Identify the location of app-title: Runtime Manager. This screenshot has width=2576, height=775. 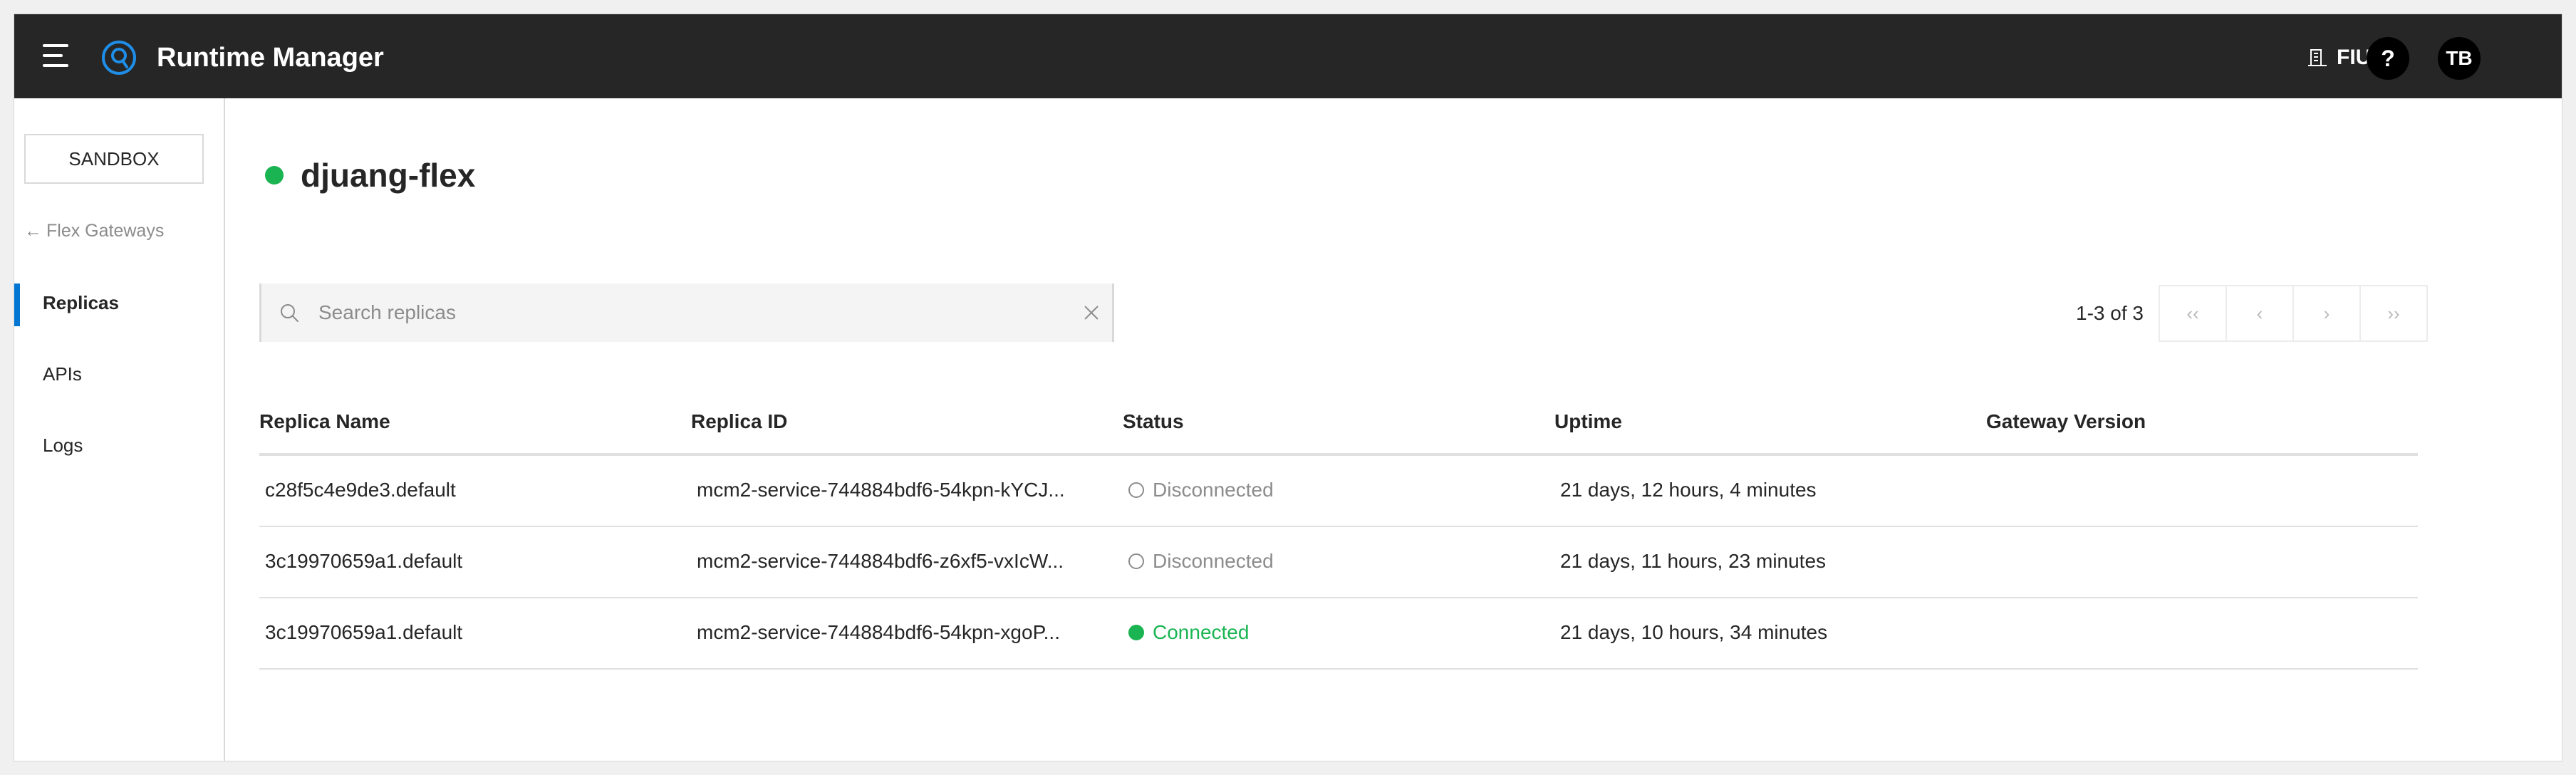
(270, 58).